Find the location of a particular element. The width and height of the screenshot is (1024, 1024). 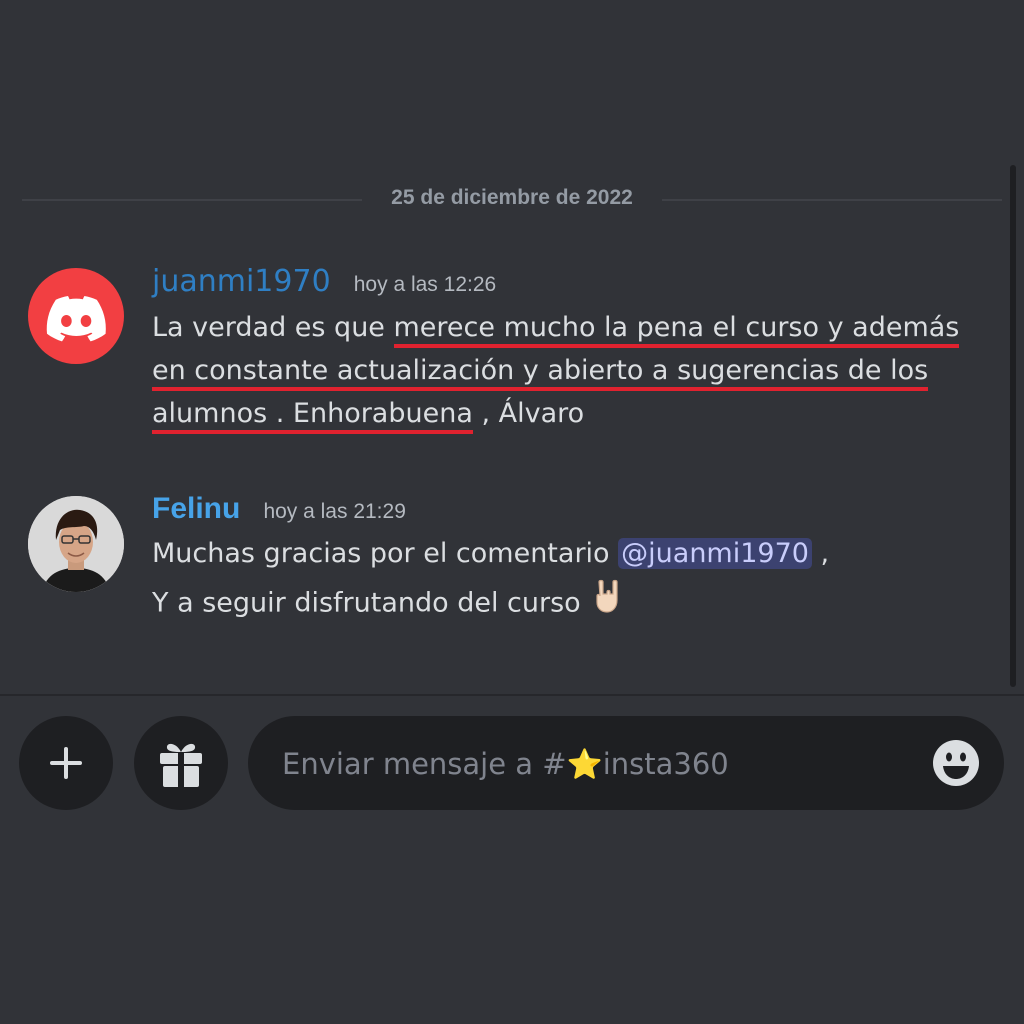

text-plain: La verdad es que is located at coordinates (273, 327).